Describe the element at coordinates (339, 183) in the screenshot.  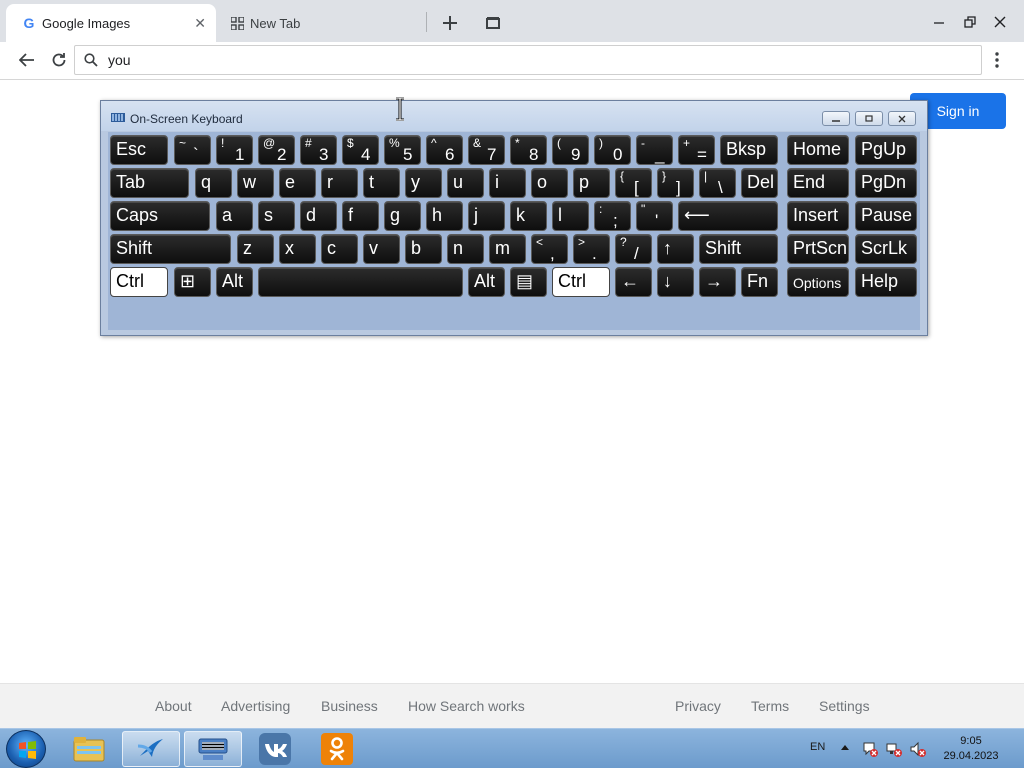
I see `key-r: r` at that location.